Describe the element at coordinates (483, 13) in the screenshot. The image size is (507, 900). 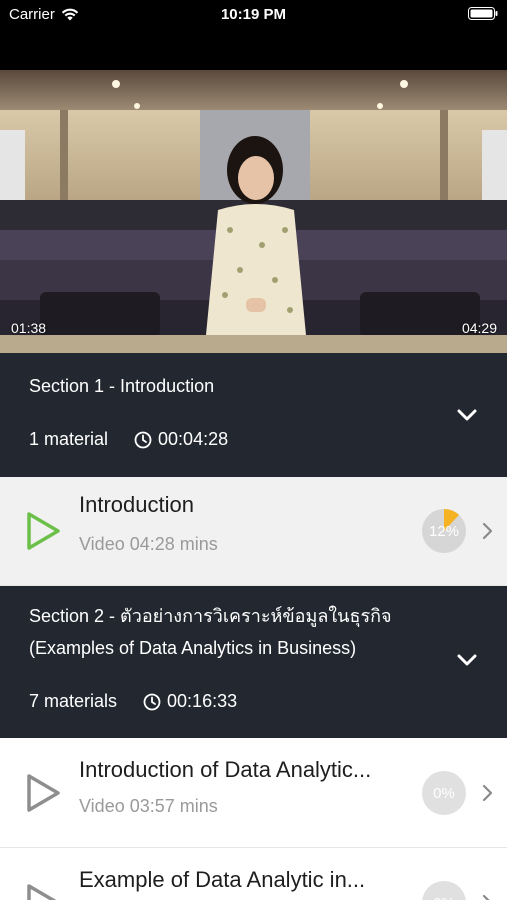
I see `battery-icon` at that location.